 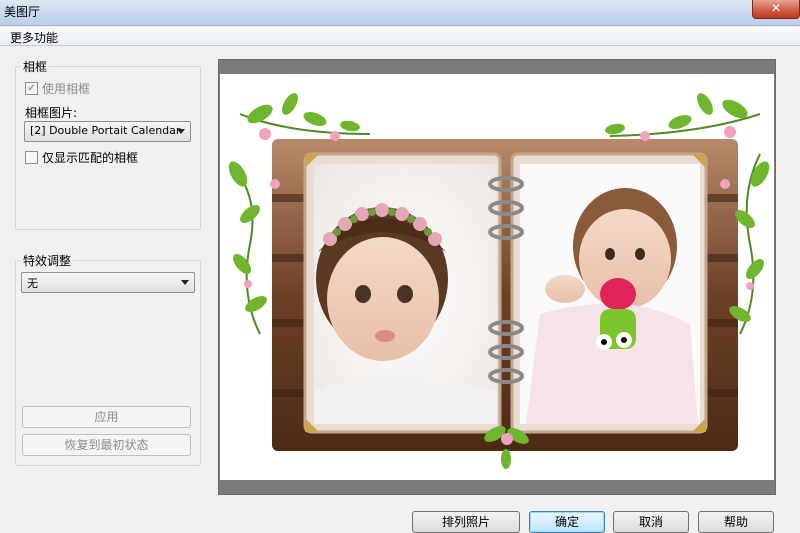 What do you see at coordinates (34, 38) in the screenshot?
I see `more-features-label: 更多功能` at bounding box center [34, 38].